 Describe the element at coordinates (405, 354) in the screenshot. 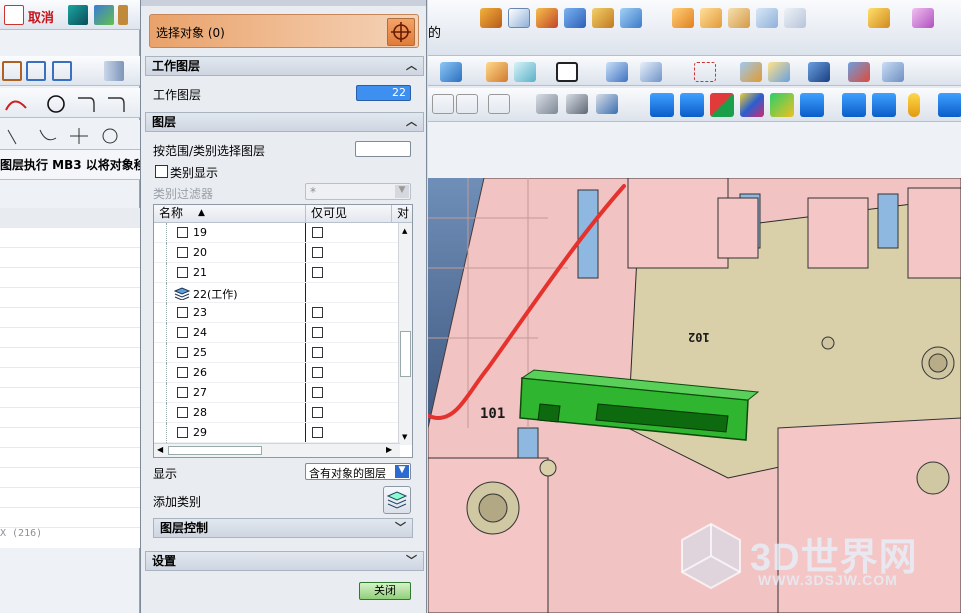

I see `scroll-thumb` at that location.